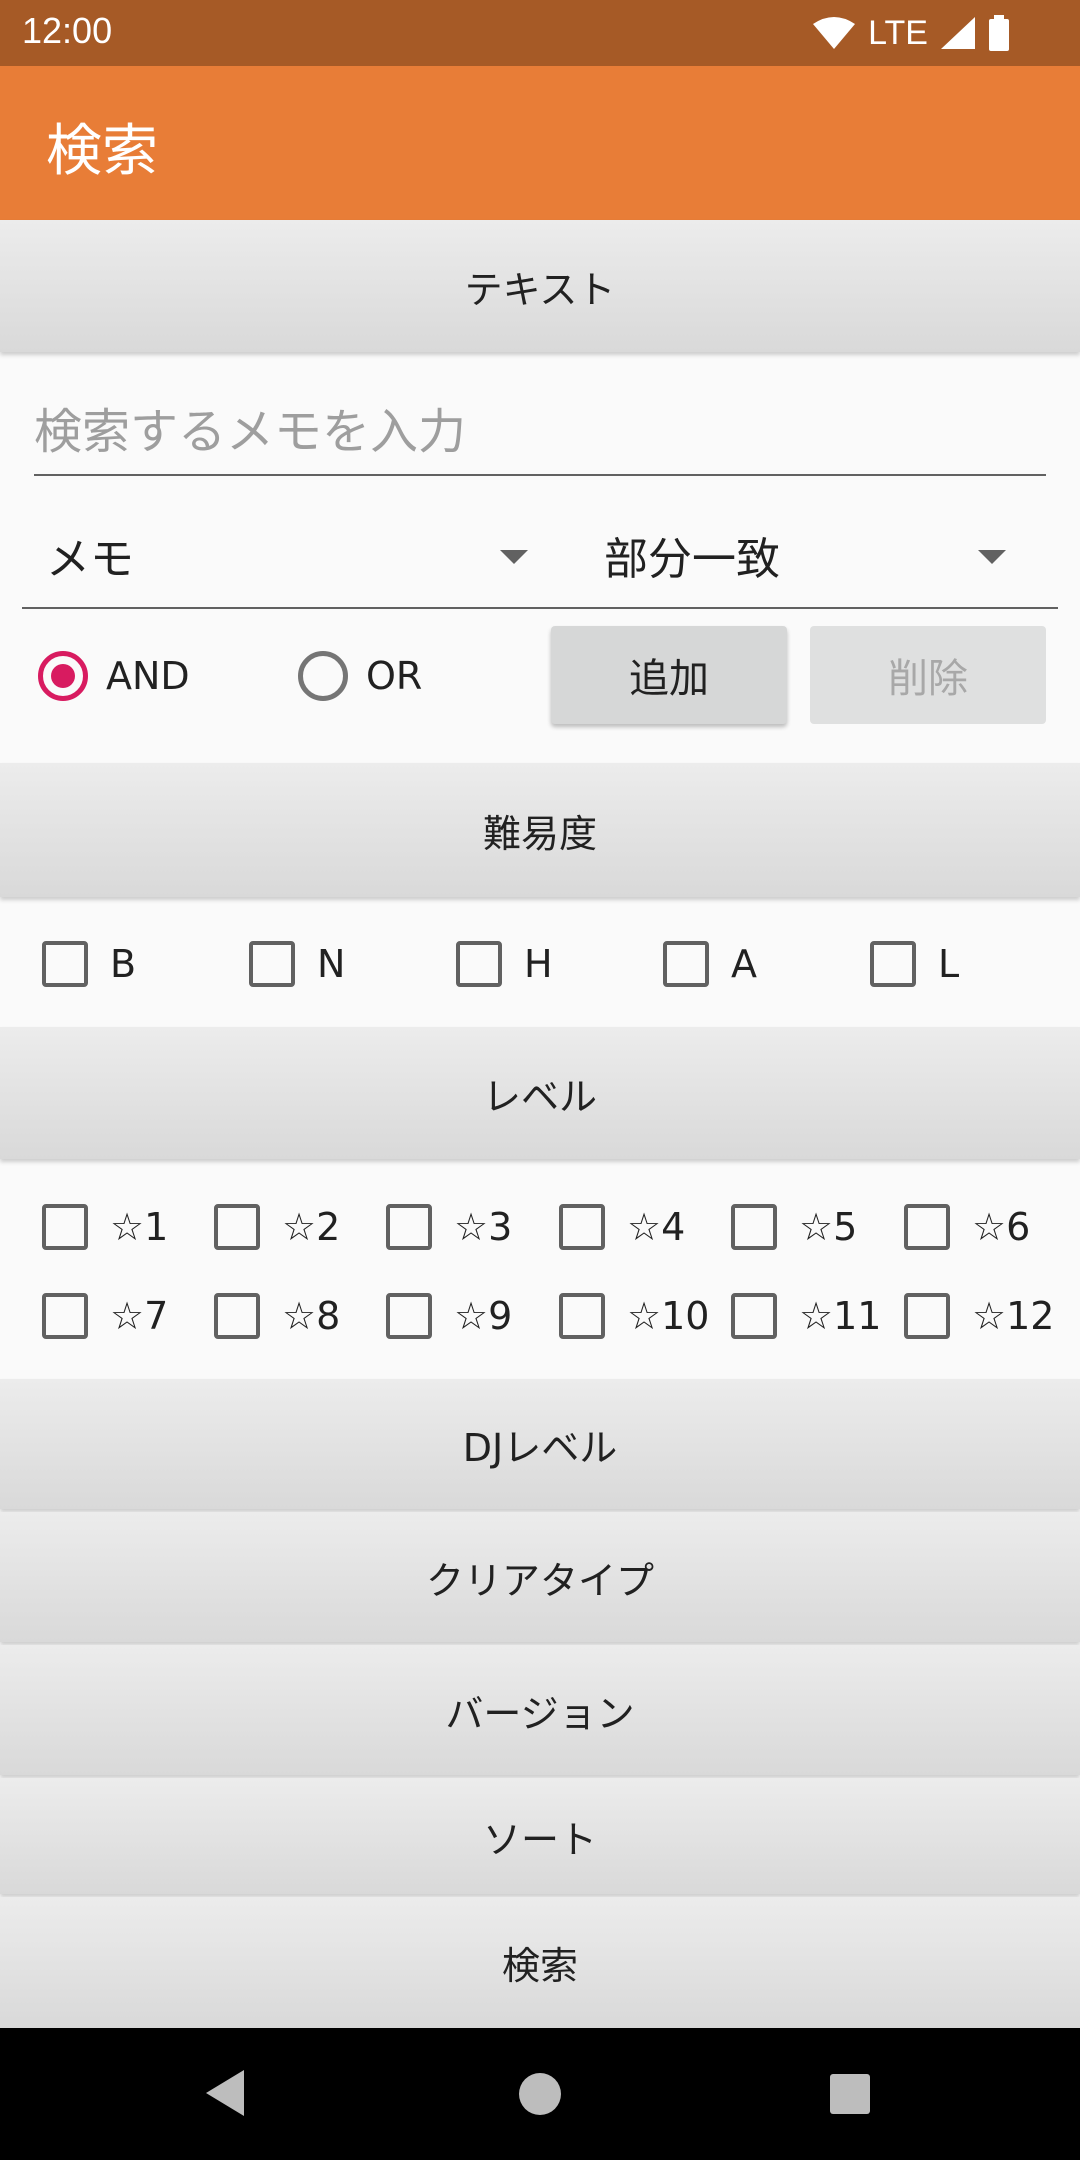  What do you see at coordinates (794, 1227) in the screenshot?
I see `level-checkbox: ☆5` at bounding box center [794, 1227].